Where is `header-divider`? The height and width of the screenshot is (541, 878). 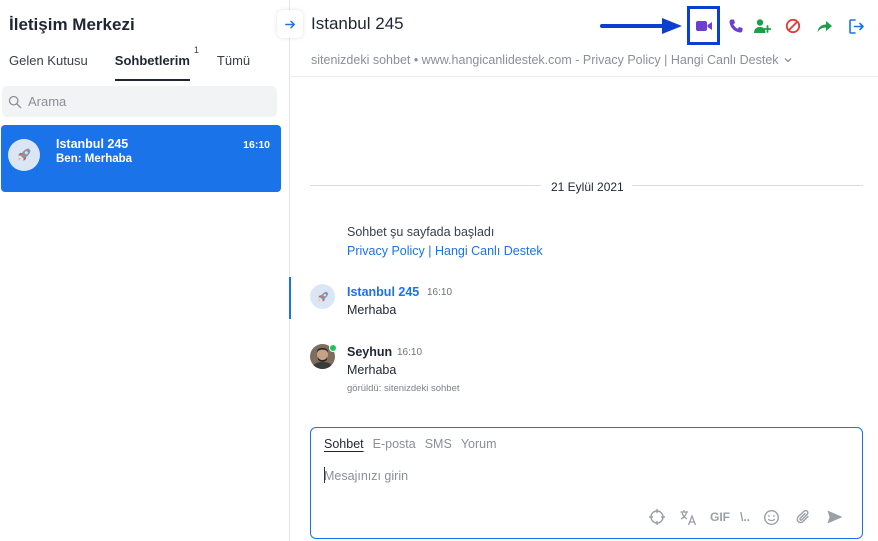
header-divider is located at coordinates (584, 76).